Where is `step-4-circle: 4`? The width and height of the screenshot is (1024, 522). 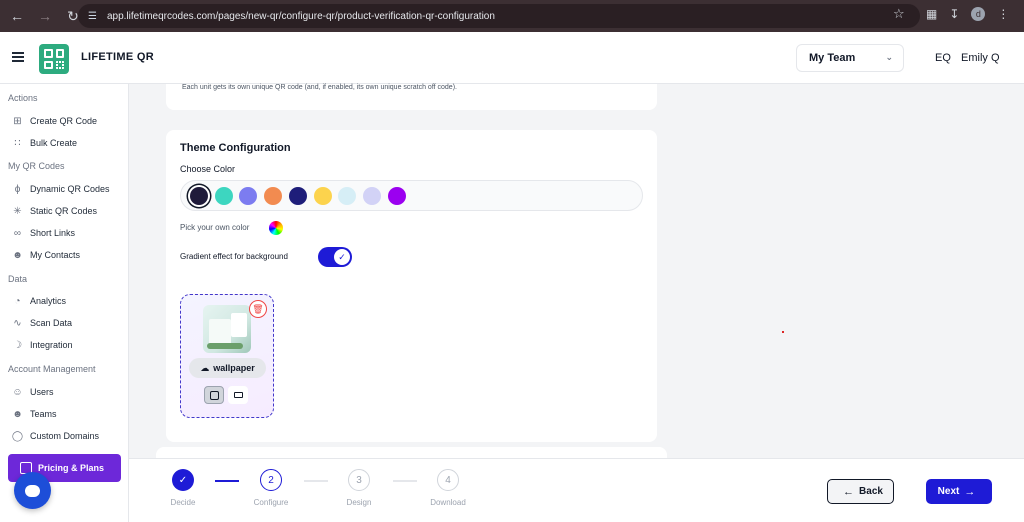 step-4-circle: 4 is located at coordinates (448, 480).